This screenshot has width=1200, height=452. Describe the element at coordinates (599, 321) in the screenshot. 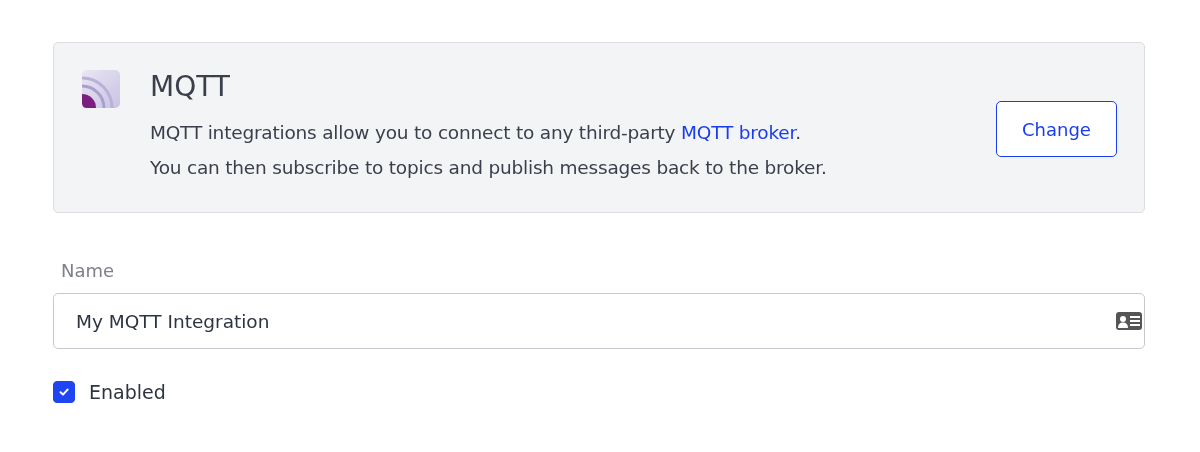

I see `name-input-field: My MQTT Integration` at that location.